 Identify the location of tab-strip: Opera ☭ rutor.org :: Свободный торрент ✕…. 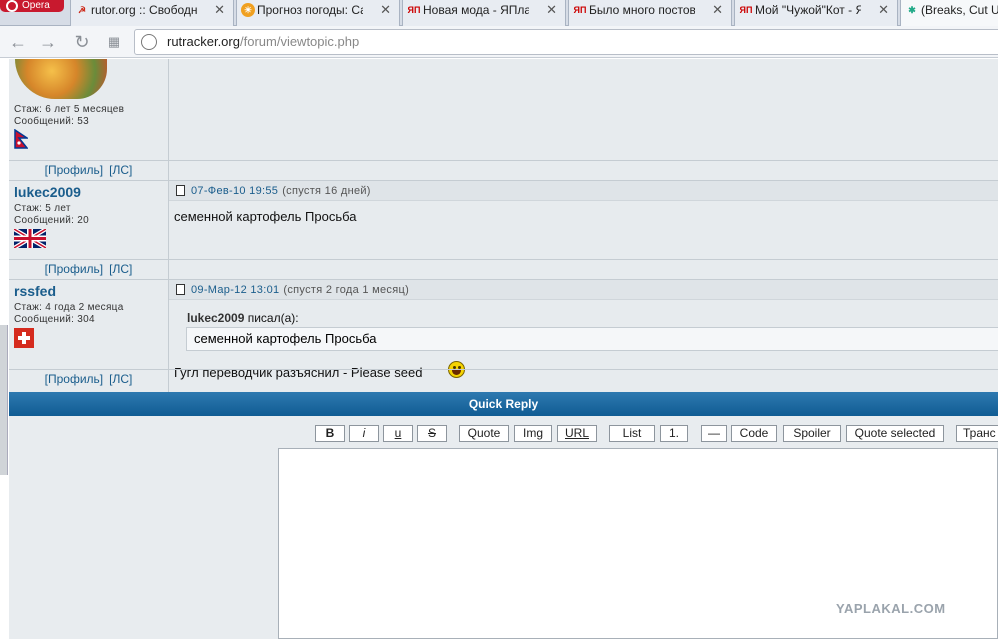
(499, 13).